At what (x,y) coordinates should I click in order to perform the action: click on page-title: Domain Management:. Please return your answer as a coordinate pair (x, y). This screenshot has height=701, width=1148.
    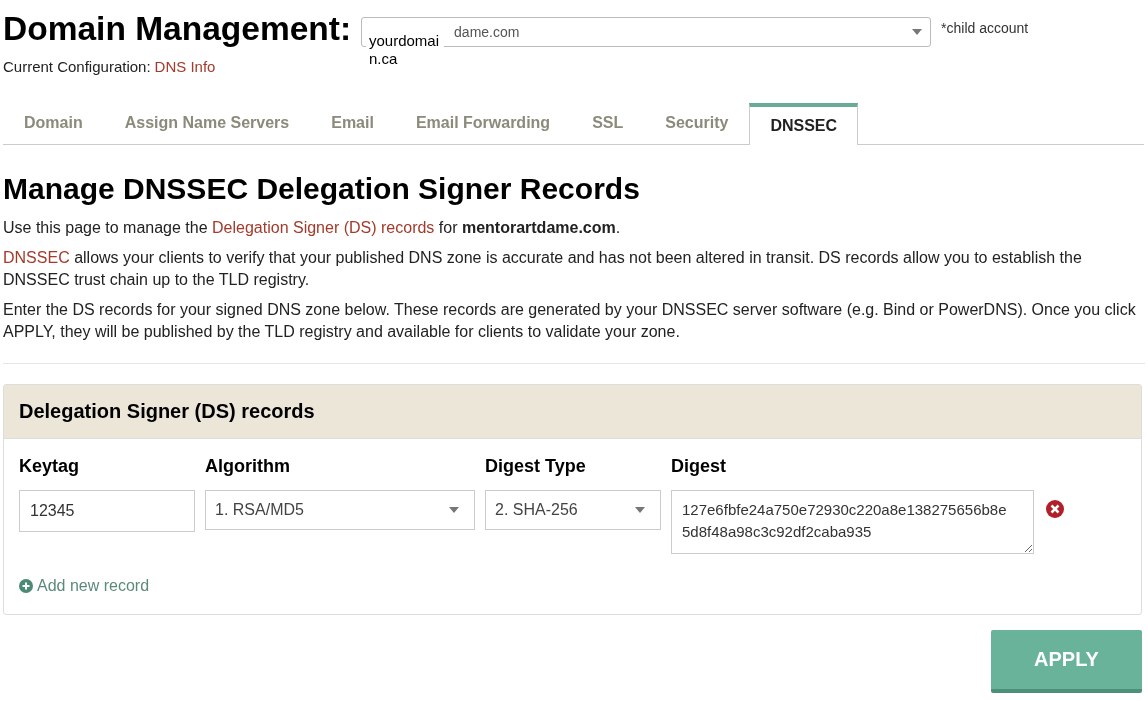
    Looking at the image, I should click on (177, 29).